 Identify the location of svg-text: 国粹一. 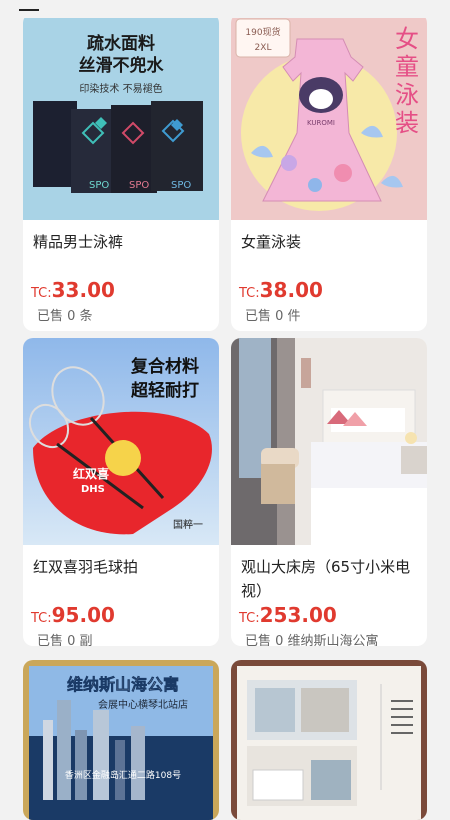
(188, 524).